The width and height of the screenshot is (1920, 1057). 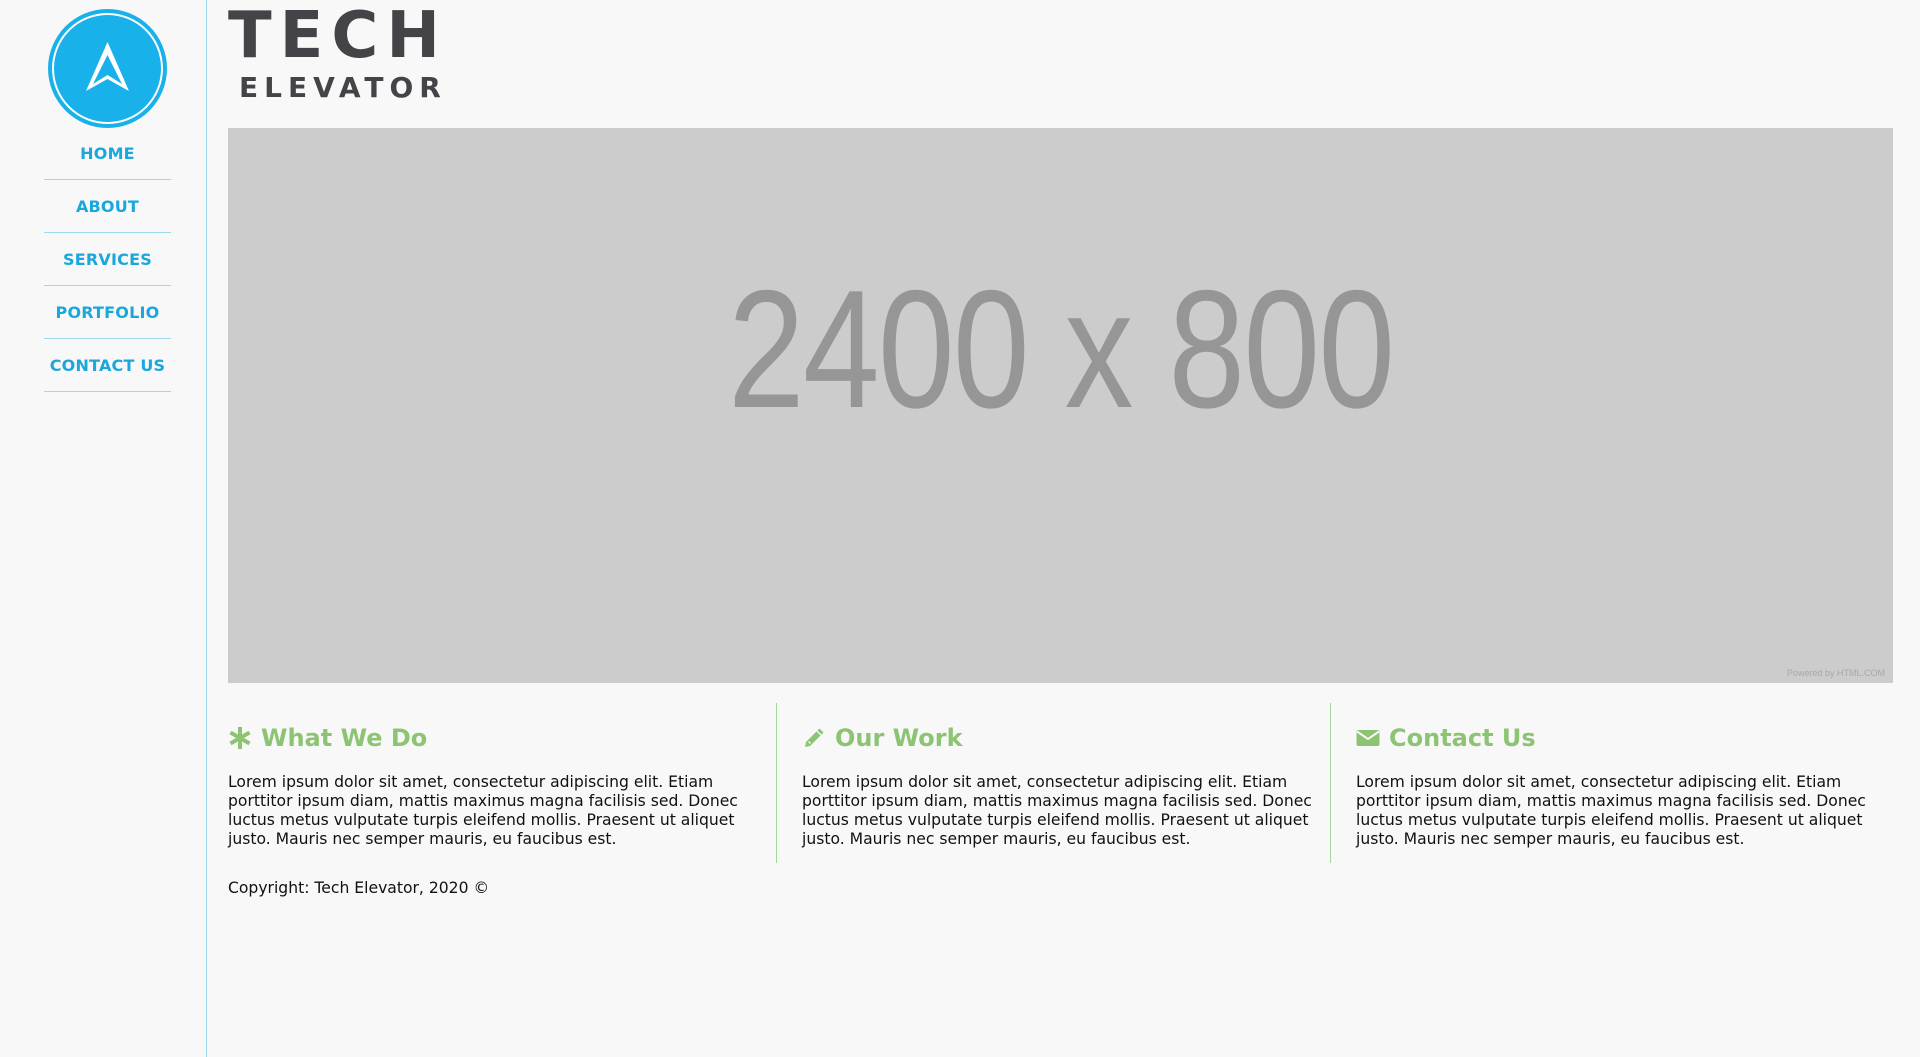 I want to click on nav-link-services: SERVICES, so click(x=107, y=259).